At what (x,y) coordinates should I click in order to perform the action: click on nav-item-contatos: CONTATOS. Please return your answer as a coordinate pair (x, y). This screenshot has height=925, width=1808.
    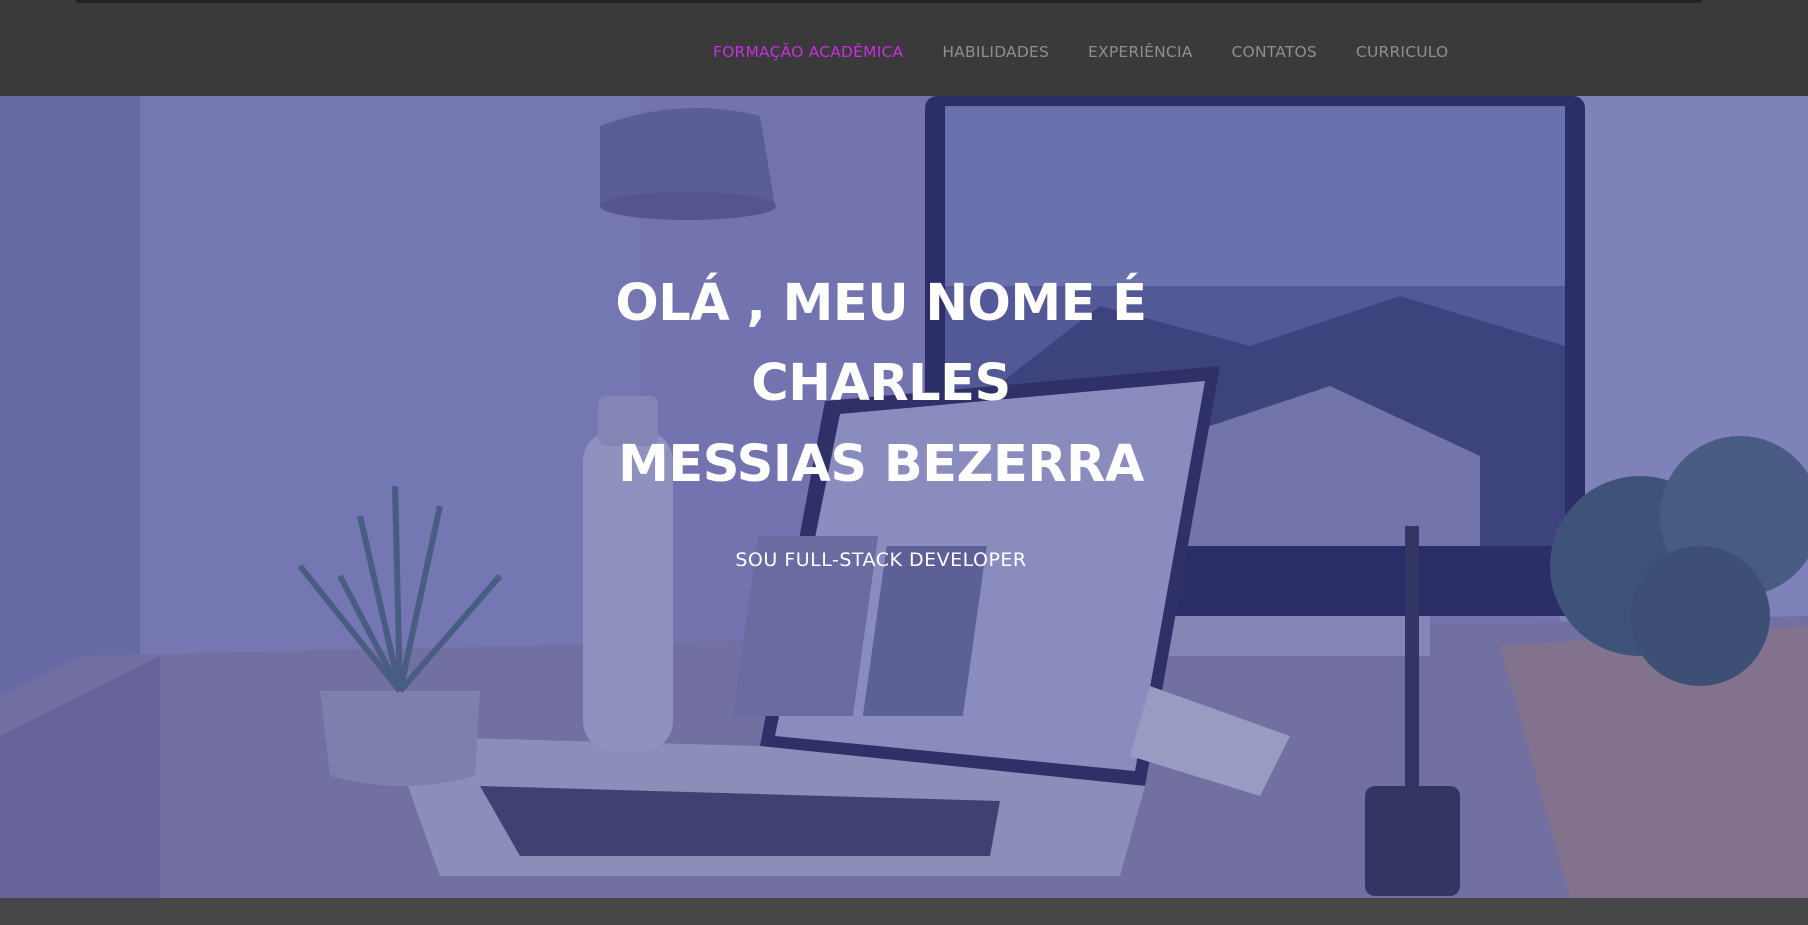
    Looking at the image, I should click on (1274, 52).